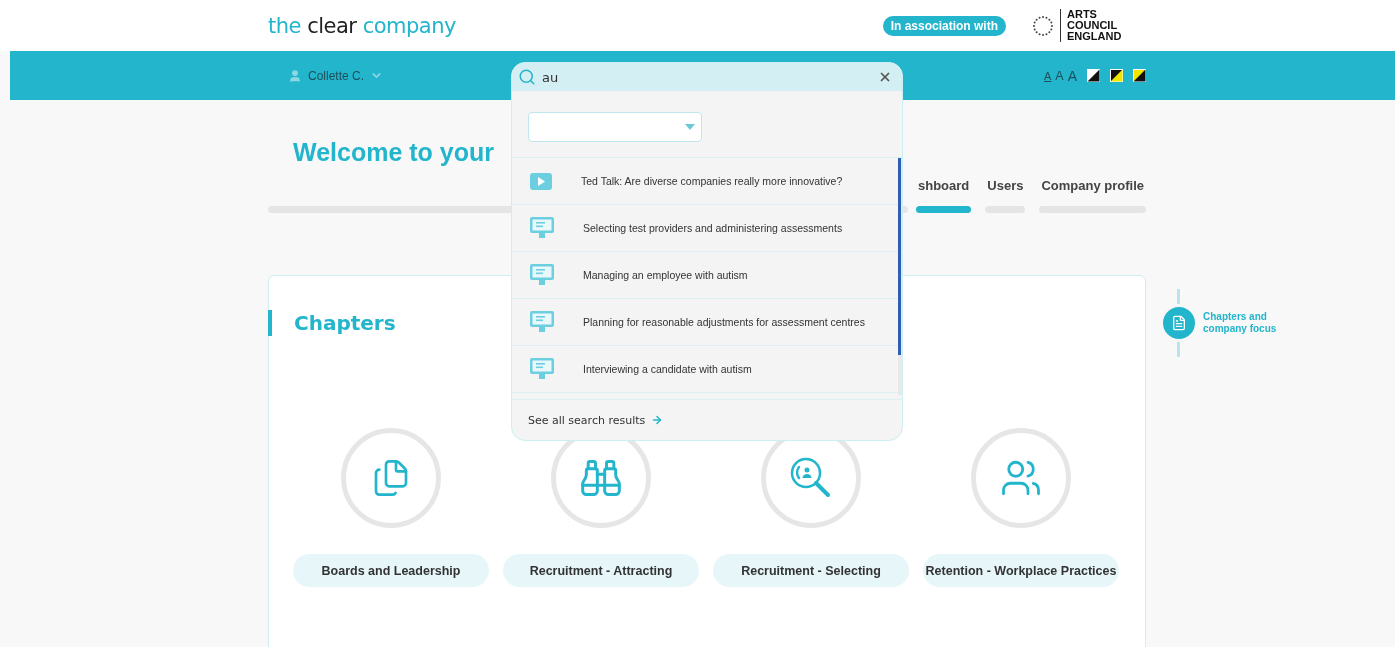 The width and height of the screenshot is (1395, 647). What do you see at coordinates (705, 369) in the screenshot?
I see `search-result: Interviewing a candidate with autism` at bounding box center [705, 369].